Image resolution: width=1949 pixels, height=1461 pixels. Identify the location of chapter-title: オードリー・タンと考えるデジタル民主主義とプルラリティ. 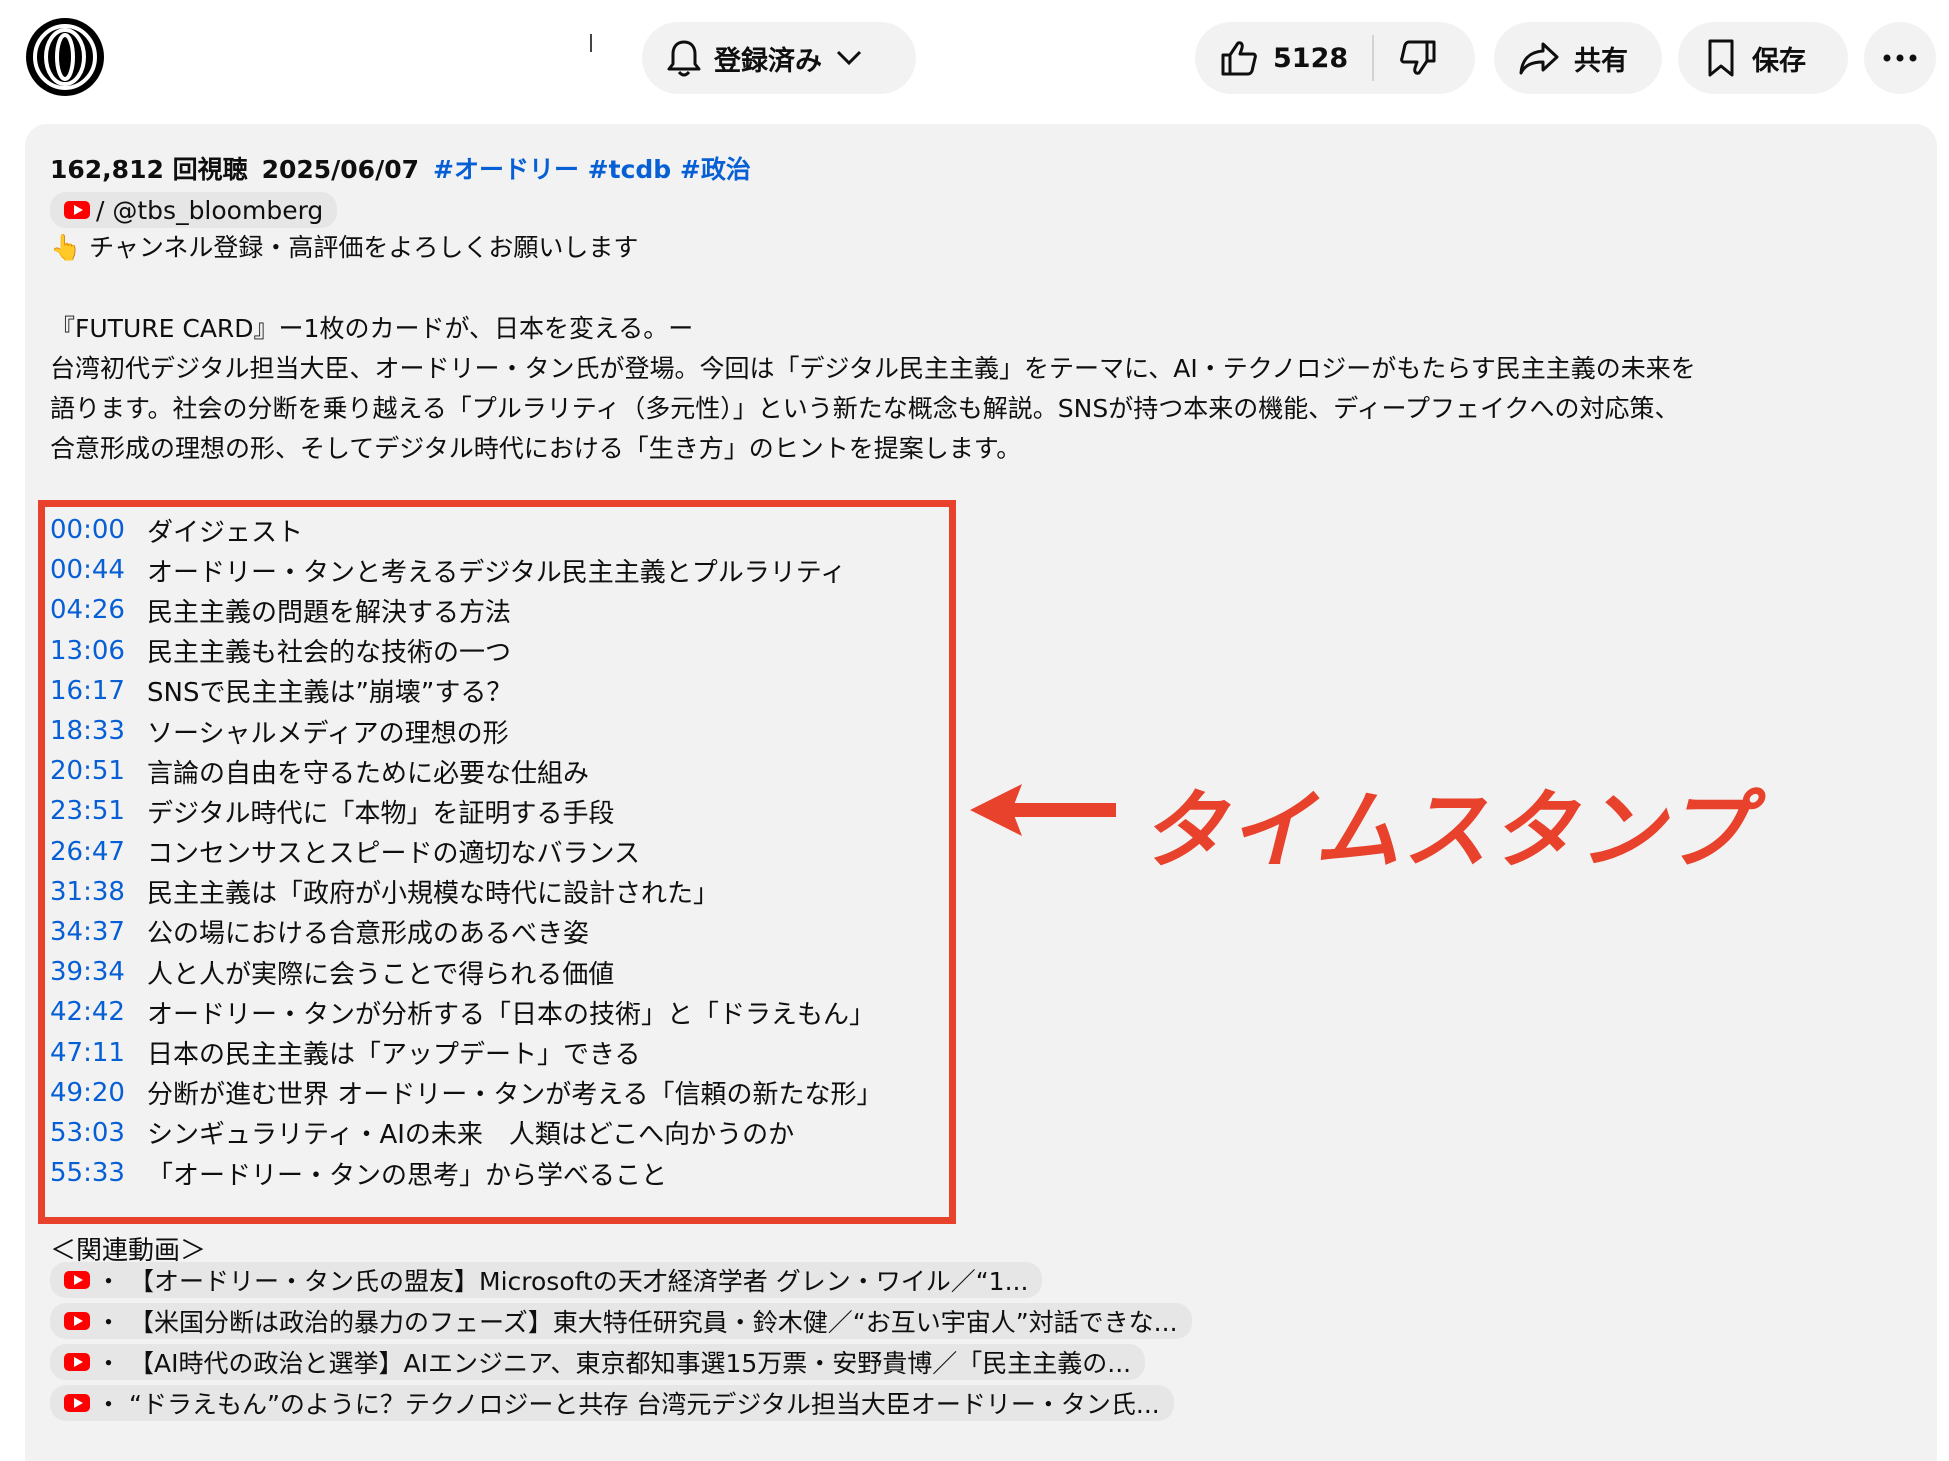
(497, 572).